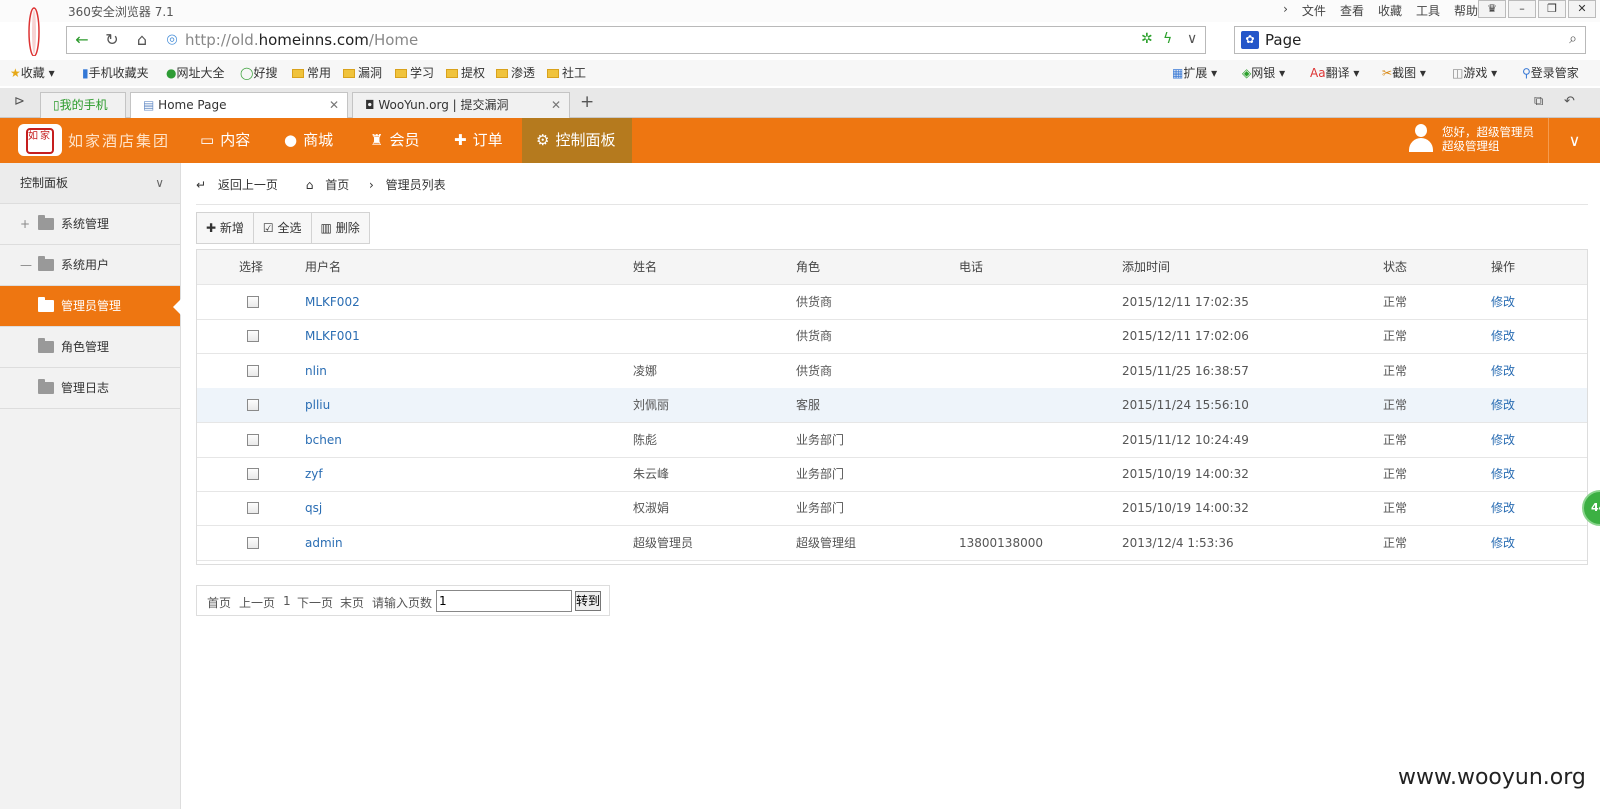  I want to click on toolbar-games: ◫游戏 ▾, so click(1474, 72).